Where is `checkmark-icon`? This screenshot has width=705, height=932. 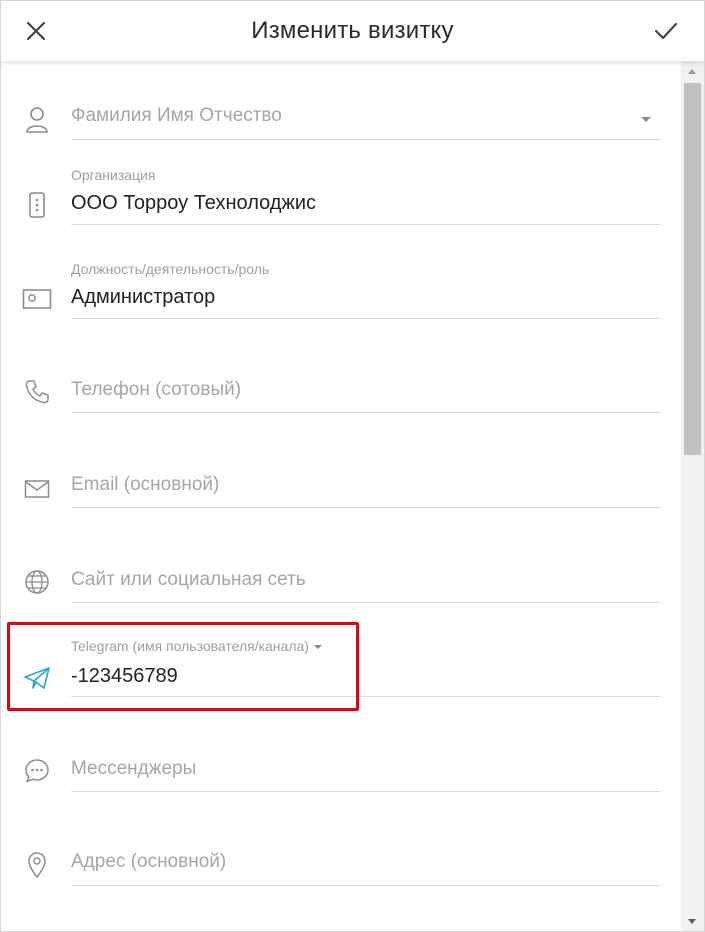
checkmark-icon is located at coordinates (666, 31).